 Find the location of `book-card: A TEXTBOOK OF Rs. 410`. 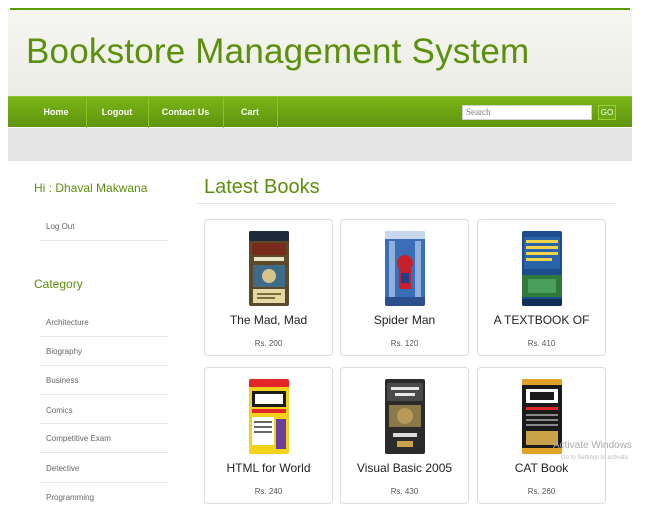

book-card: A TEXTBOOK OF Rs. 410 is located at coordinates (541, 287).